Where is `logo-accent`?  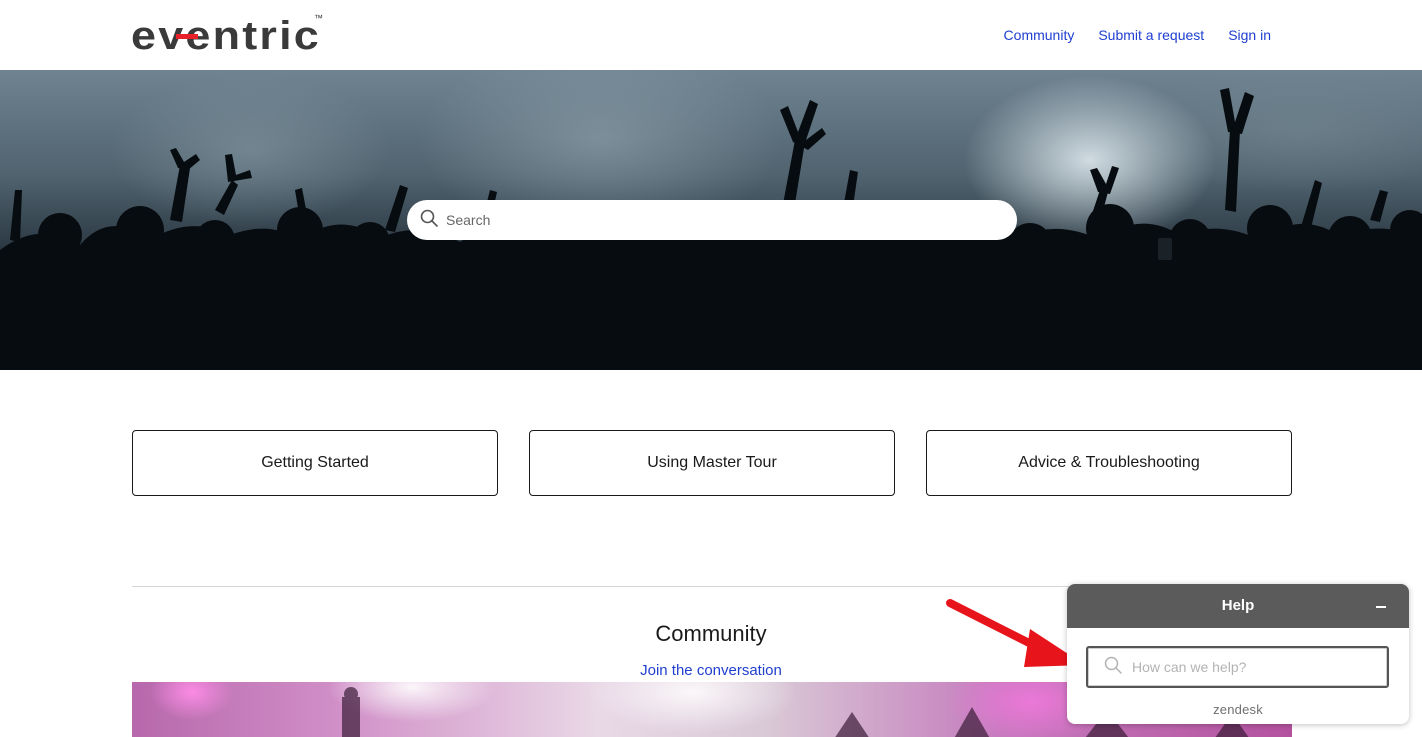
logo-accent is located at coordinates (187, 36).